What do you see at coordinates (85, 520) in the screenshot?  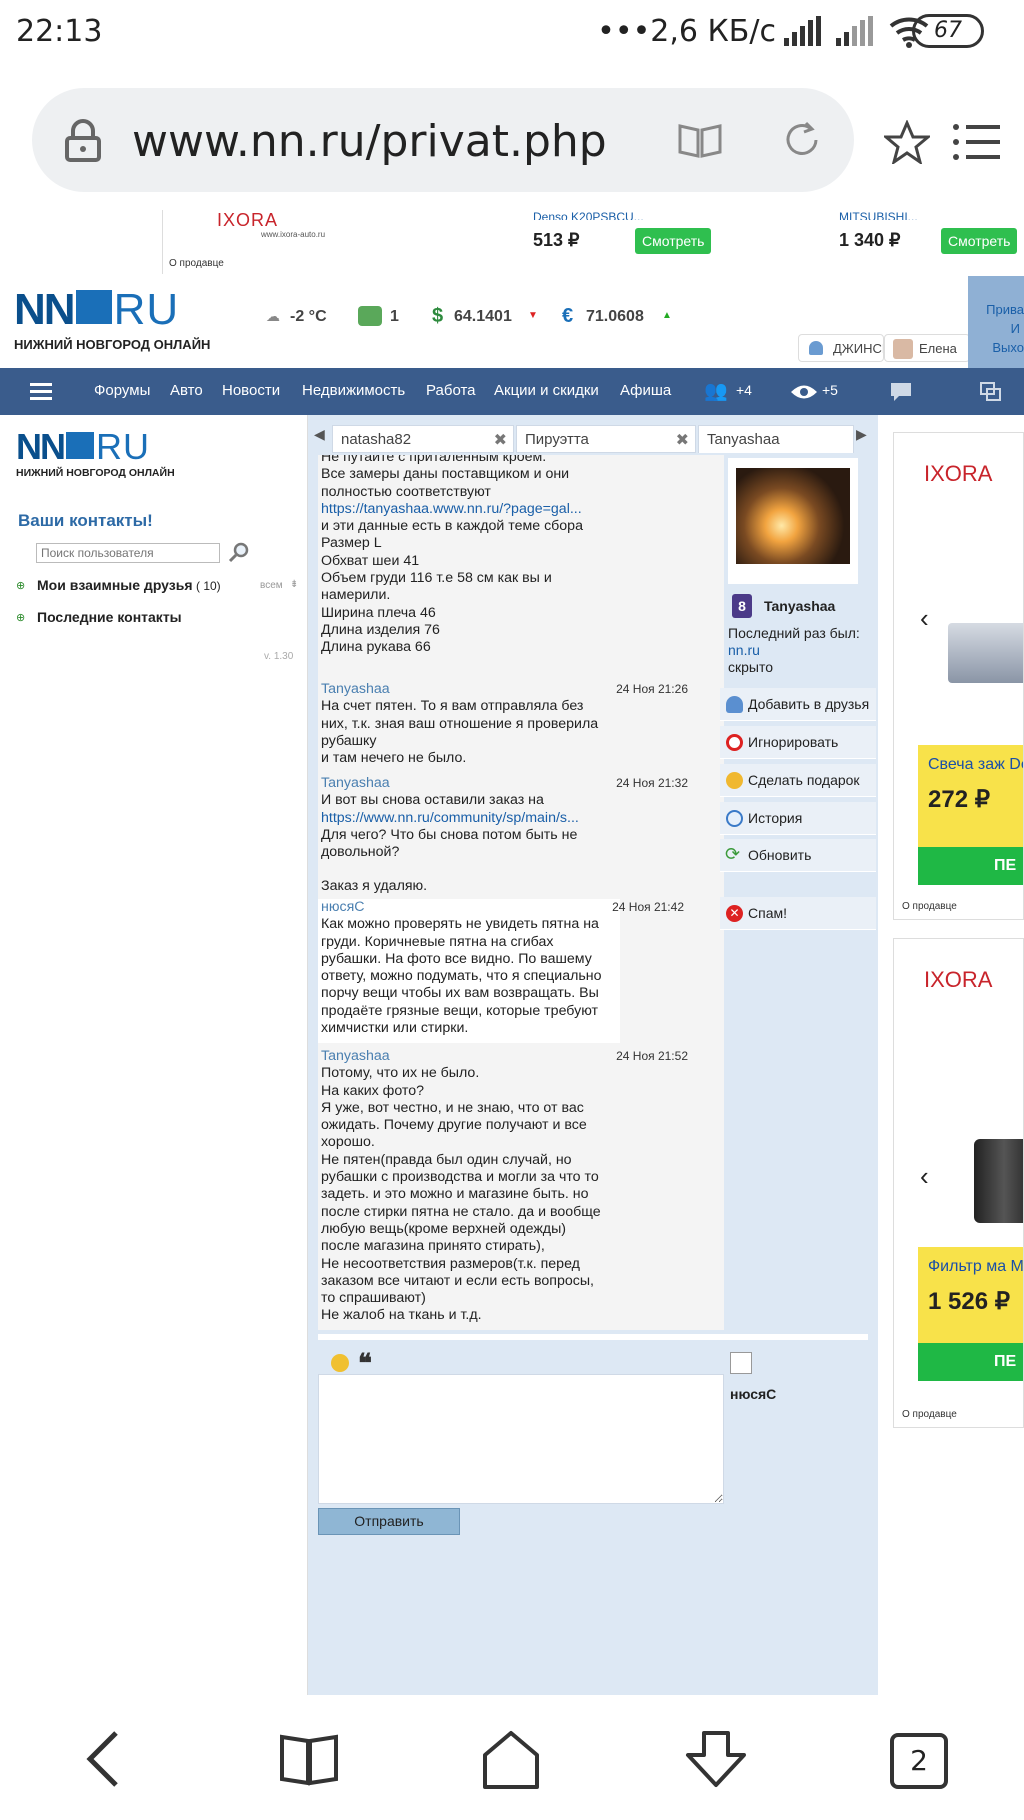 I see `contacts-title: Ваши контакты!` at bounding box center [85, 520].